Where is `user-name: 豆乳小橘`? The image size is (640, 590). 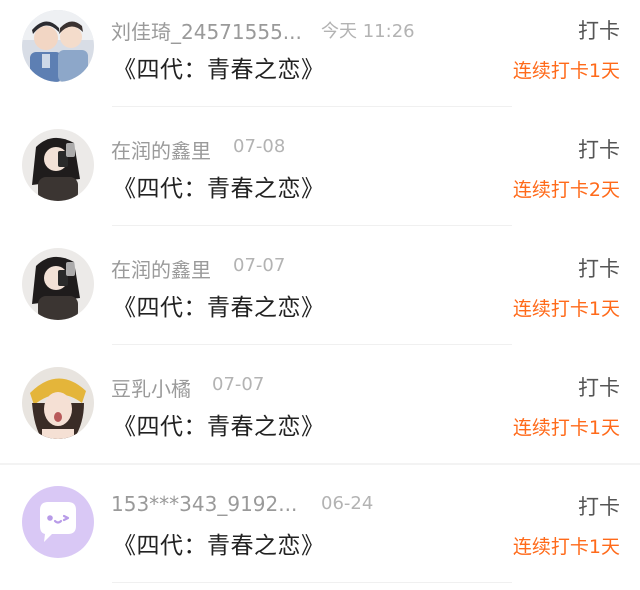
user-name: 豆乳小橘 is located at coordinates (151, 387).